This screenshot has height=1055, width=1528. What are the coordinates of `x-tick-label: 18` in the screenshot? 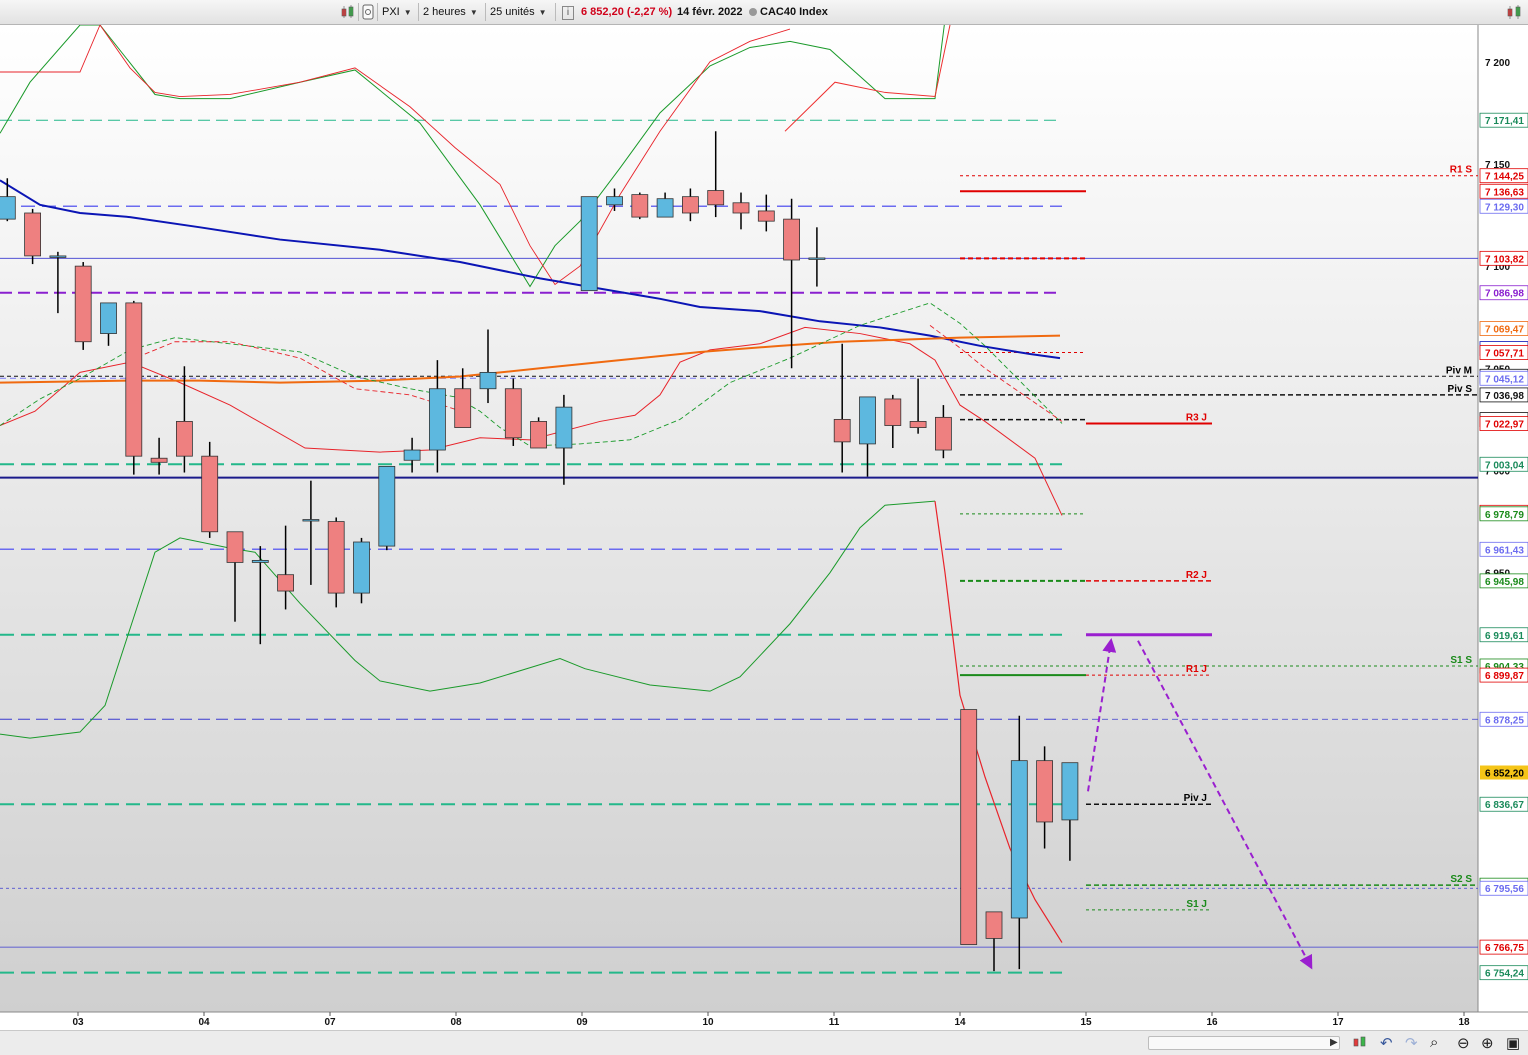 It's located at (1464, 1022).